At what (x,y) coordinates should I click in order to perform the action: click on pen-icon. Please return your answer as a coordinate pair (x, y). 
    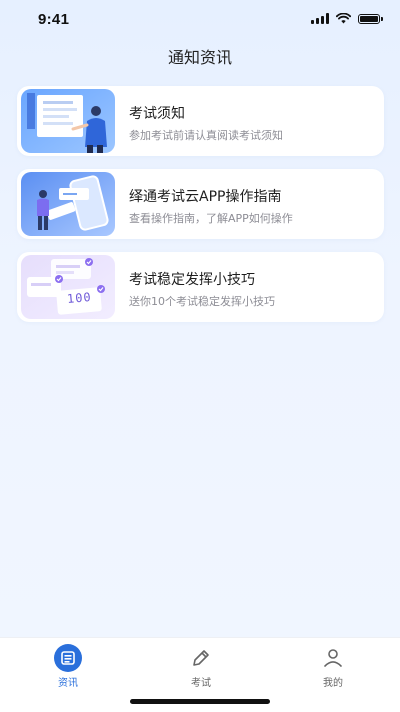
    Looking at the image, I should click on (201, 658).